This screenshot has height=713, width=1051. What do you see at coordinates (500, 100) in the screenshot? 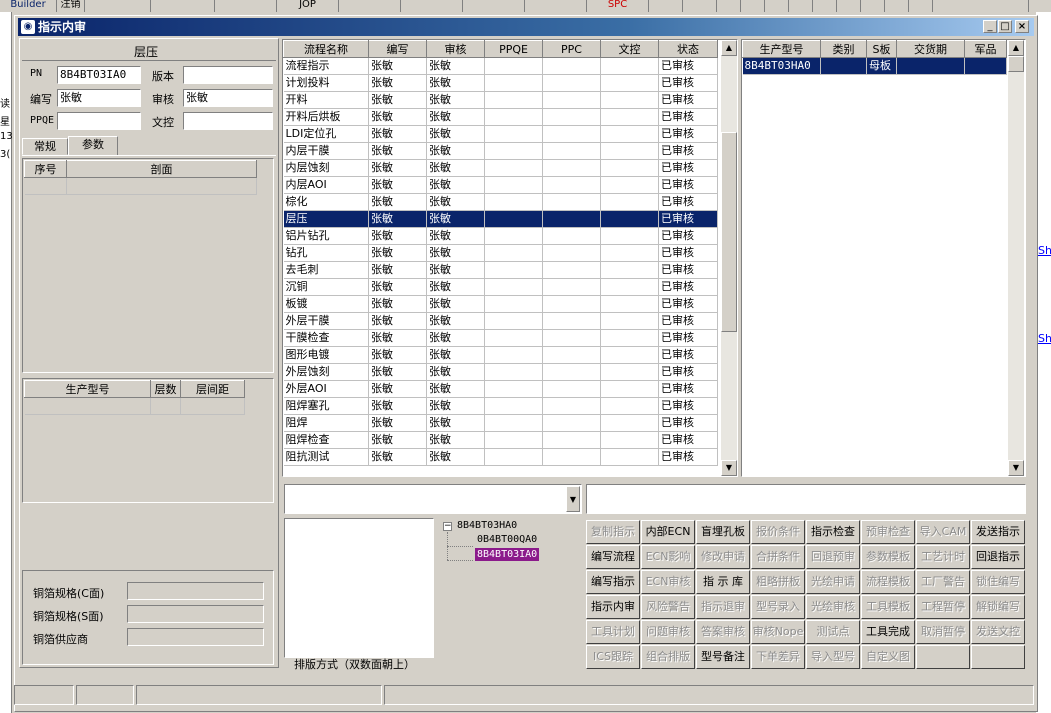
I see `table-row: 开料 张敏 张敏 已审核` at bounding box center [500, 100].